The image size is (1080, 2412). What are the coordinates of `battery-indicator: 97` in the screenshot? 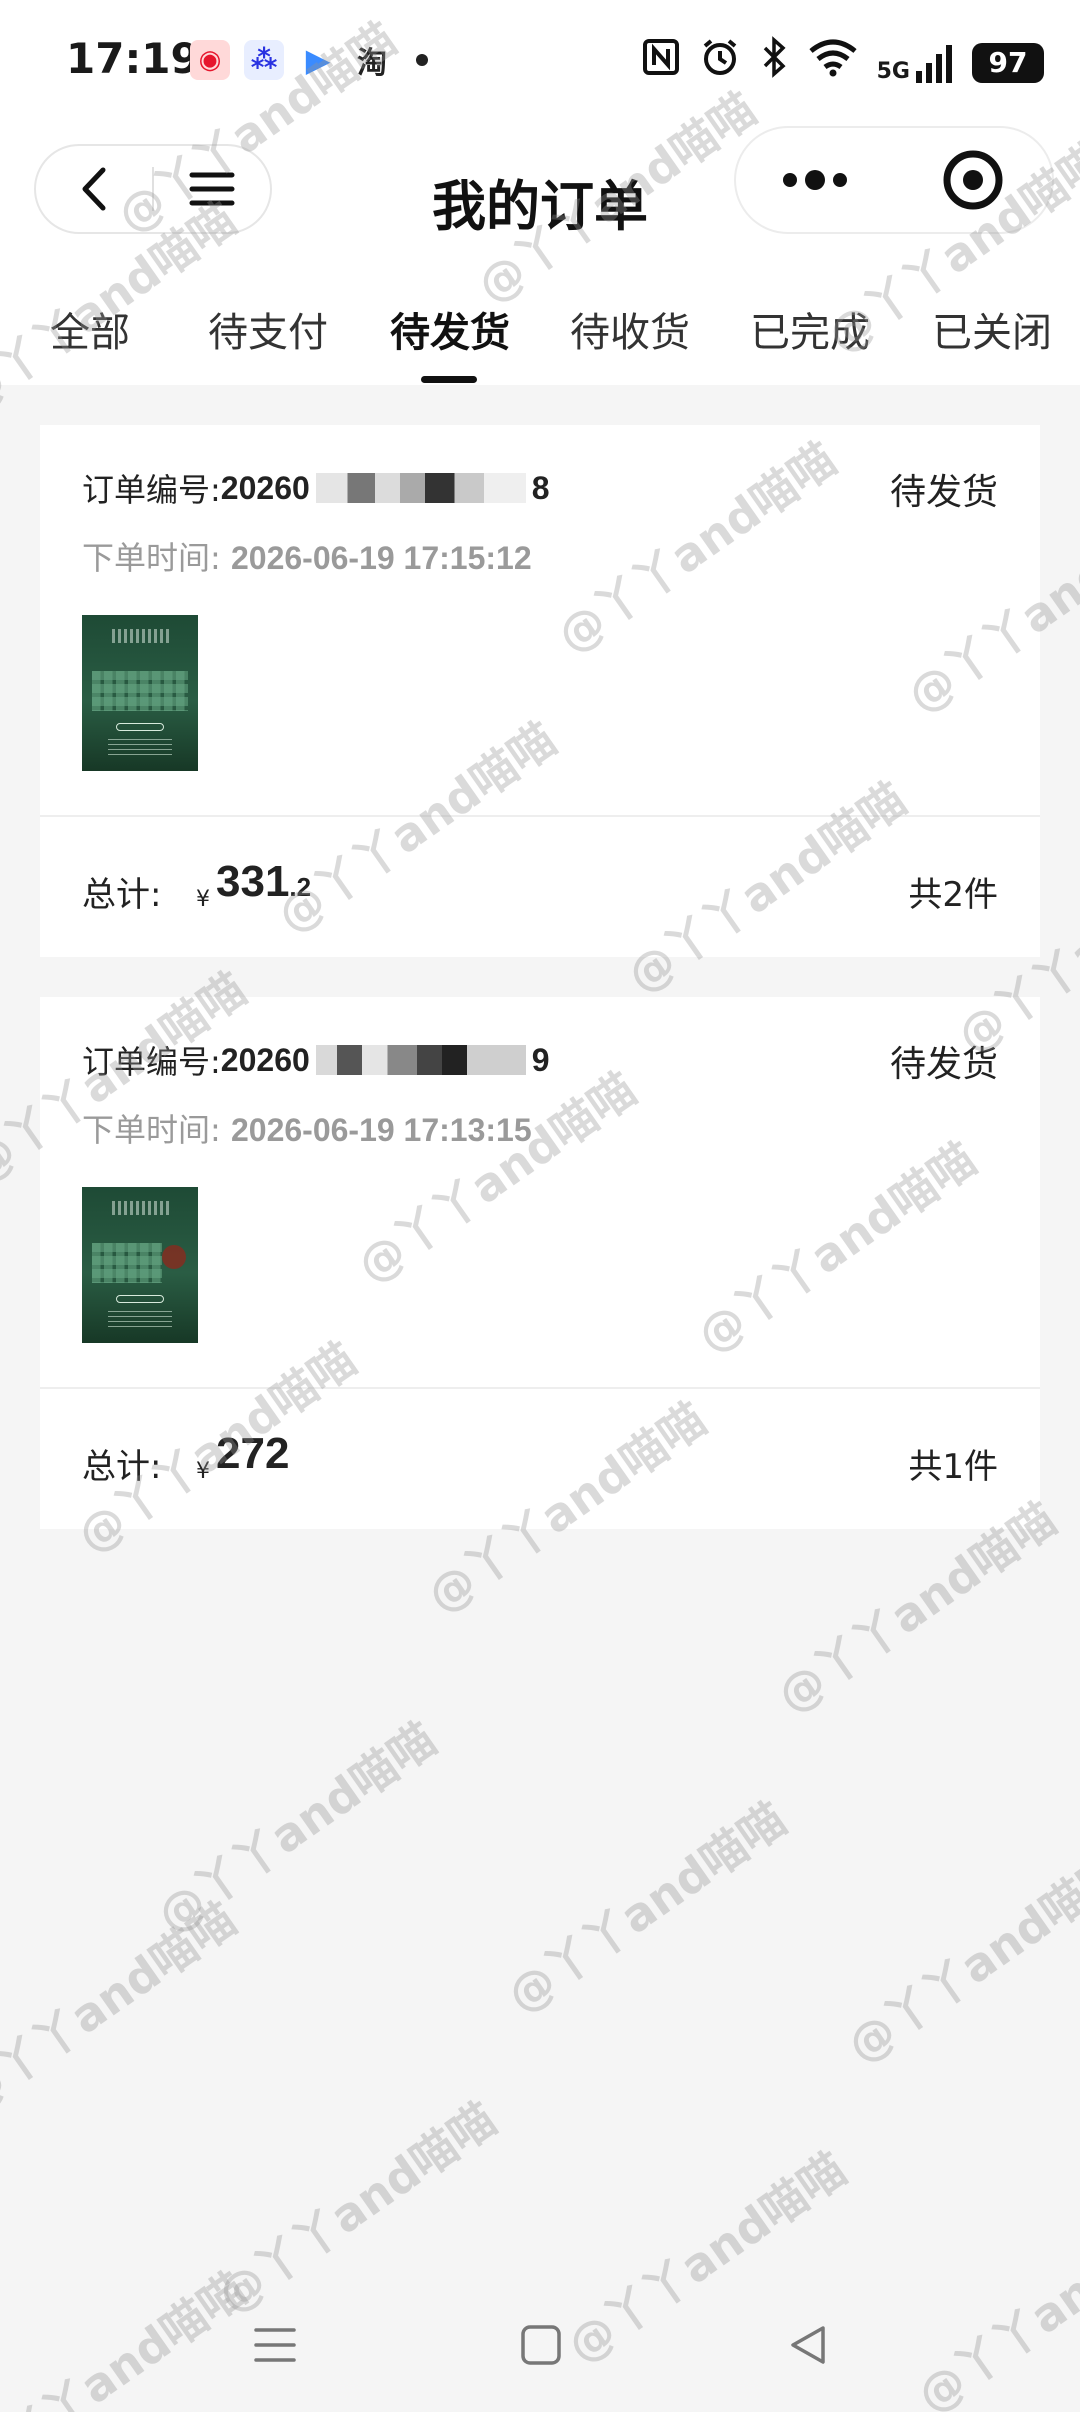 It's located at (1008, 62).